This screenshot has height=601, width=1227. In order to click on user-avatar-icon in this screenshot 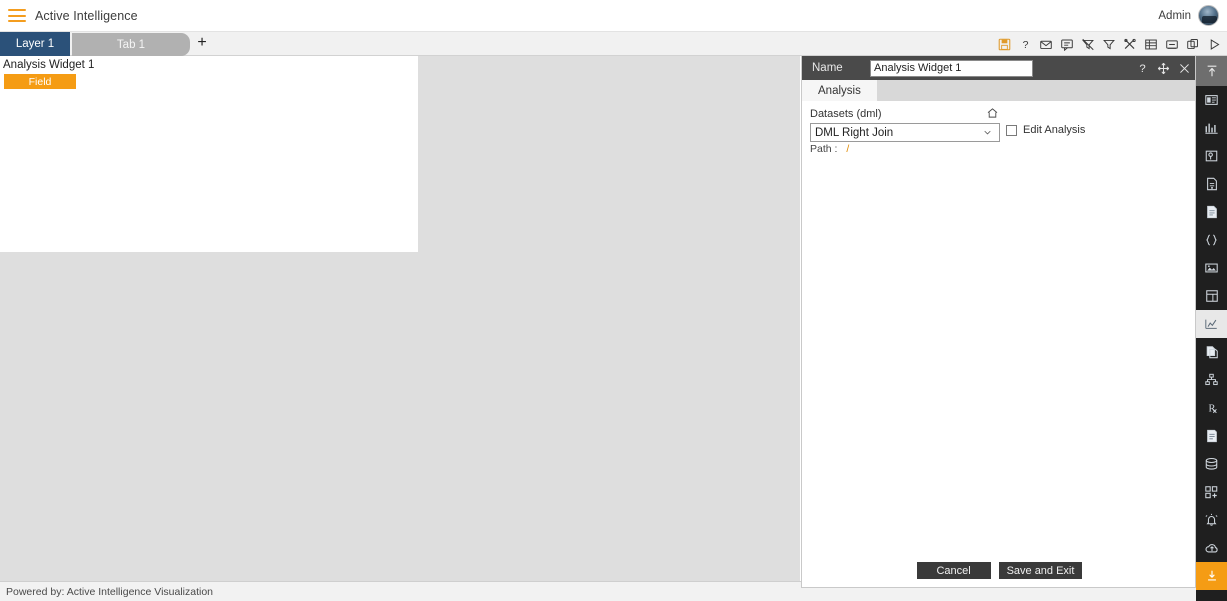, I will do `click(1208, 15)`.